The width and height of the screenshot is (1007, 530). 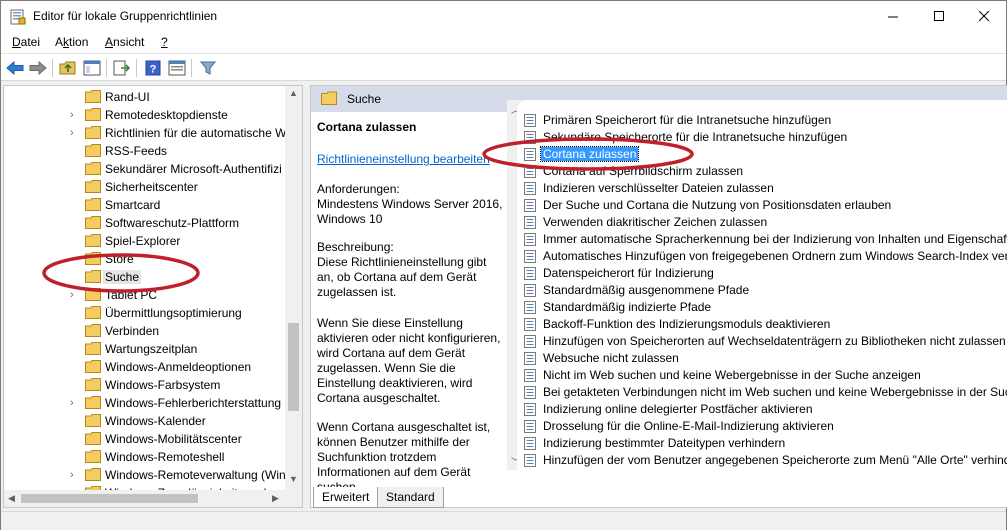 What do you see at coordinates (143, 241) in the screenshot?
I see `tree-item-label: Spiel-Explorer` at bounding box center [143, 241].